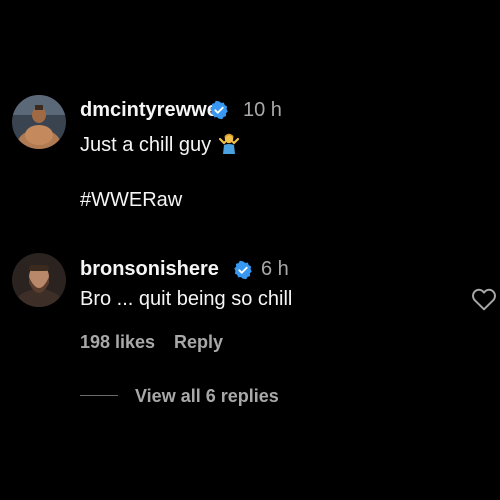 The image size is (500, 500). Describe the element at coordinates (262, 110) in the screenshot. I see `comment-timestamp: 10 h` at that location.